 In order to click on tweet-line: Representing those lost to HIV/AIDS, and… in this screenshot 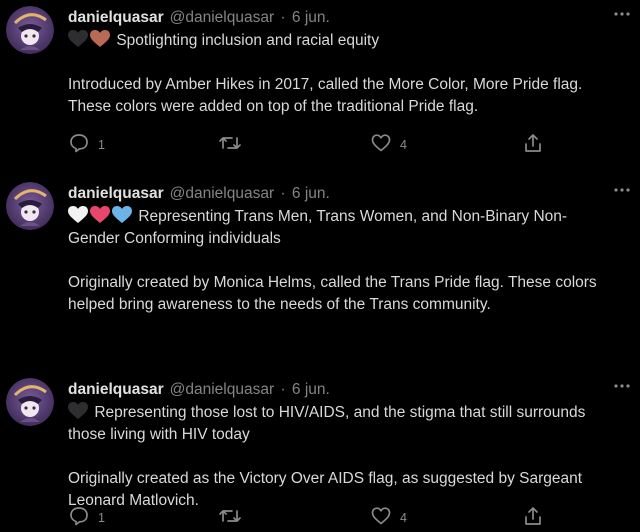, I will do `click(340, 412)`.